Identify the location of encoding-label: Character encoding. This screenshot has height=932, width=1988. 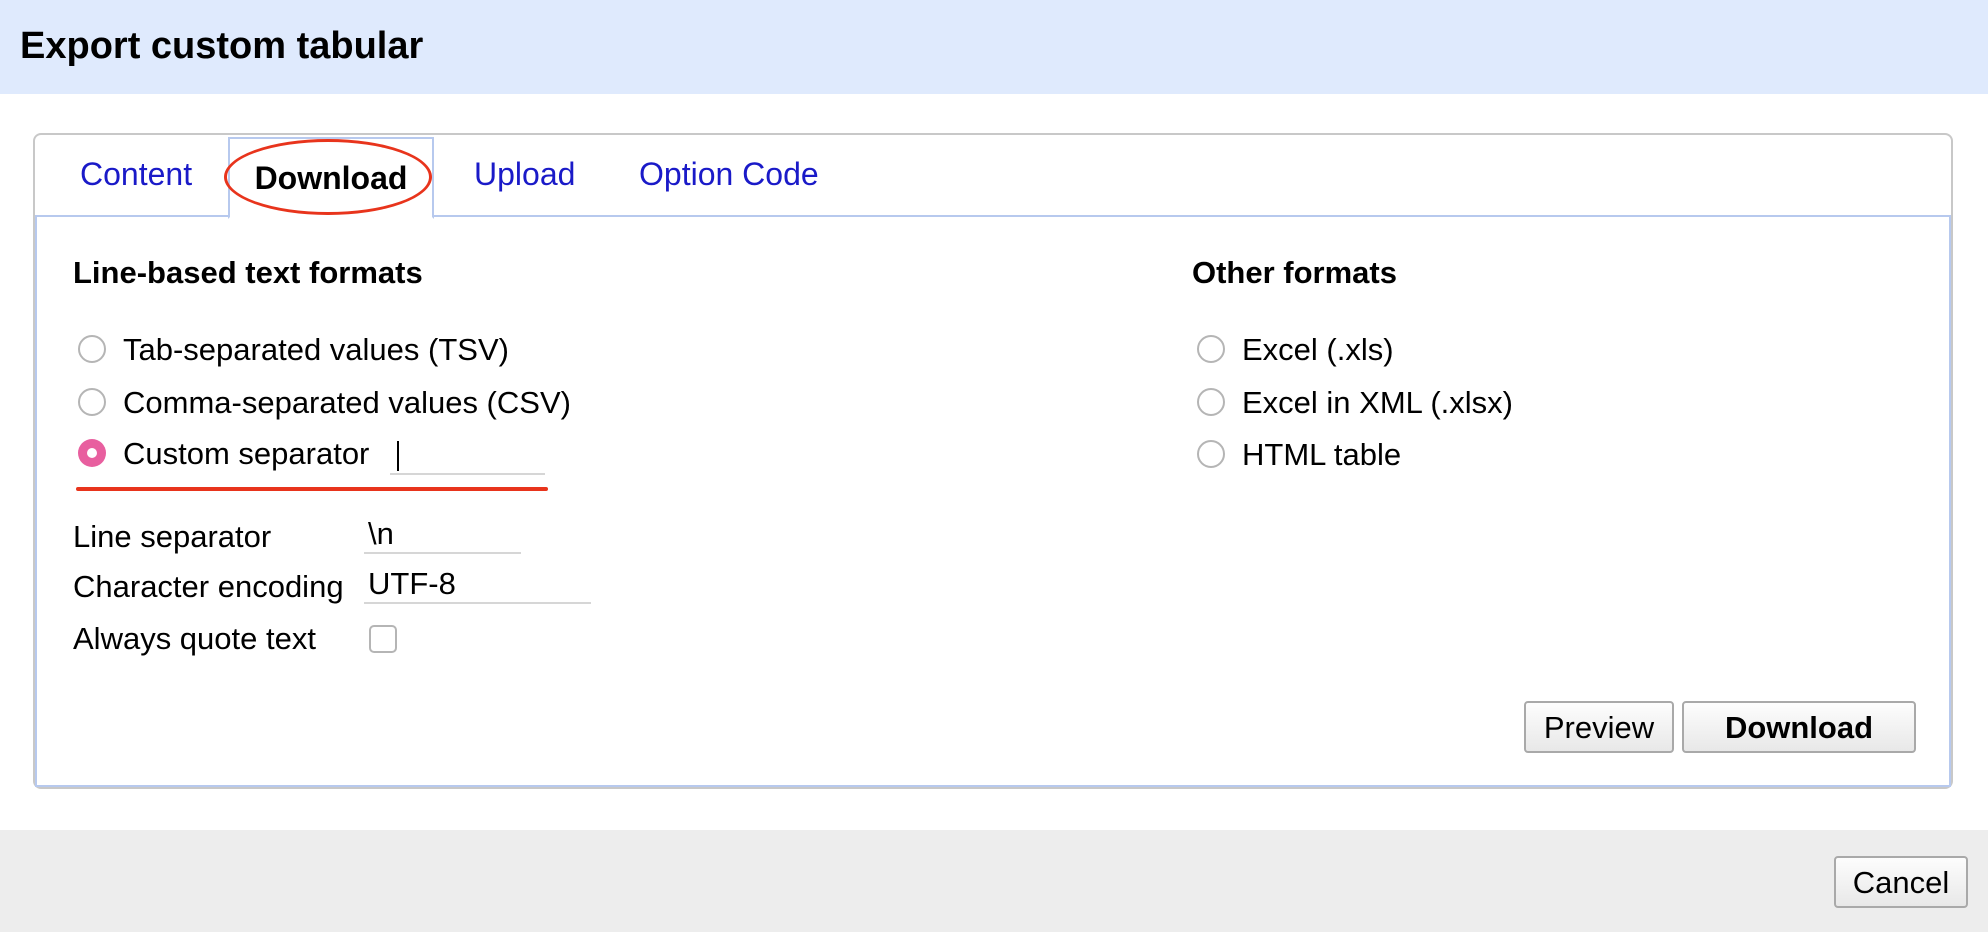
(208, 586).